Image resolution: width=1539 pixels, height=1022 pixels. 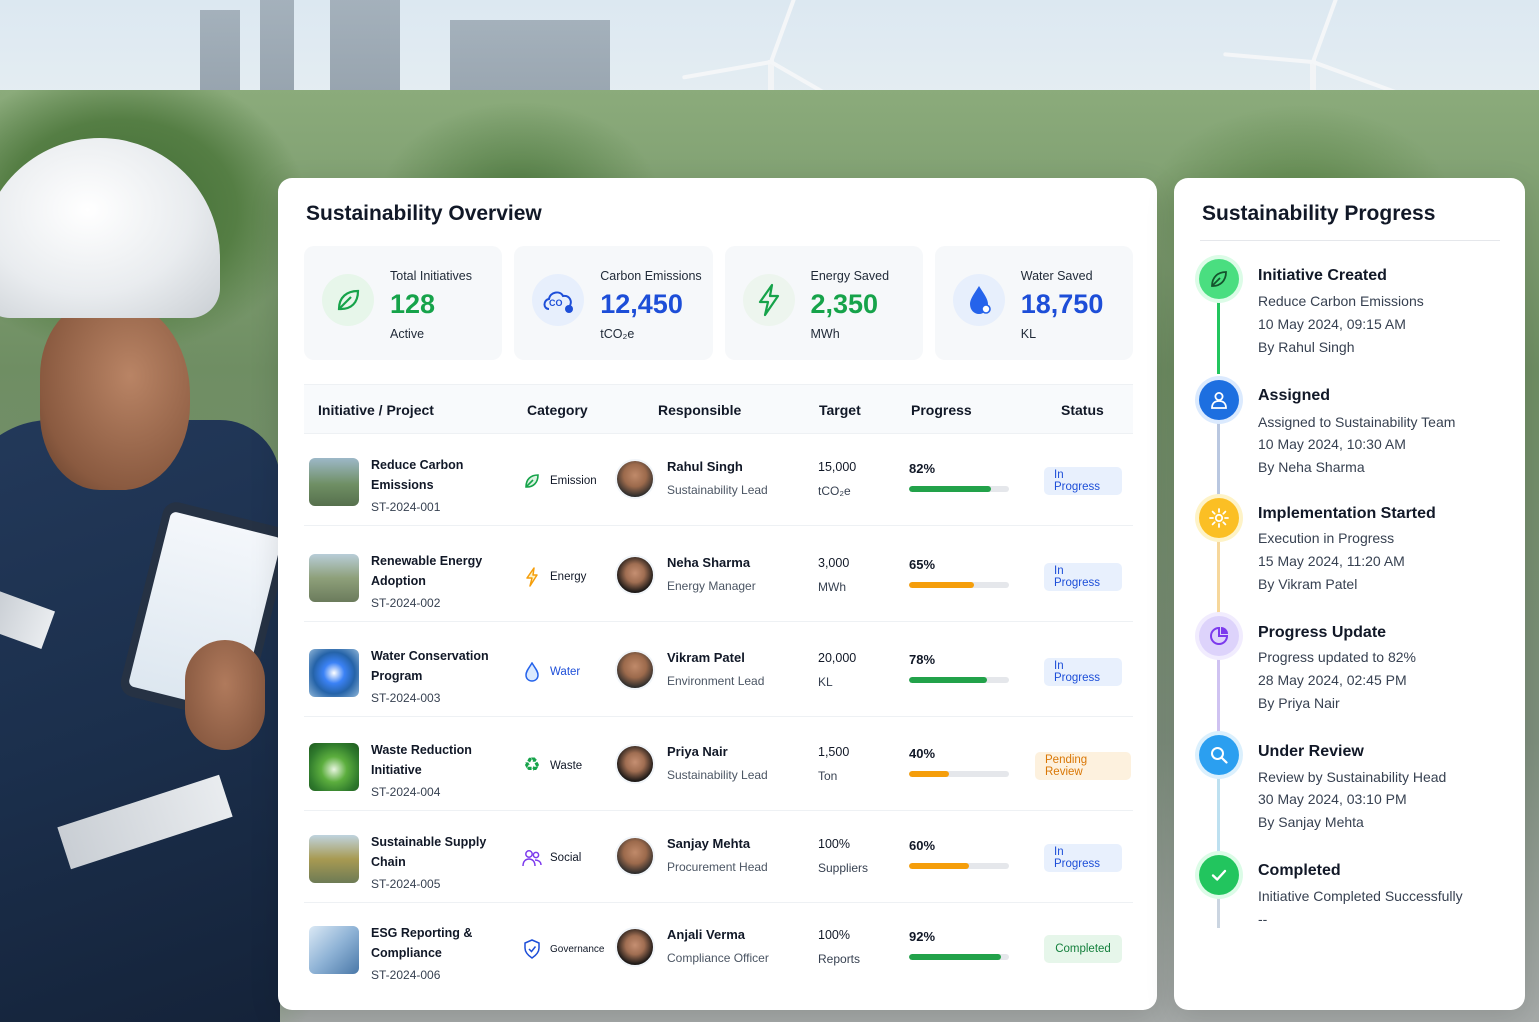 I want to click on kpi-energy-saved: Energy Saved 2,350 MWh, so click(x=823, y=303).